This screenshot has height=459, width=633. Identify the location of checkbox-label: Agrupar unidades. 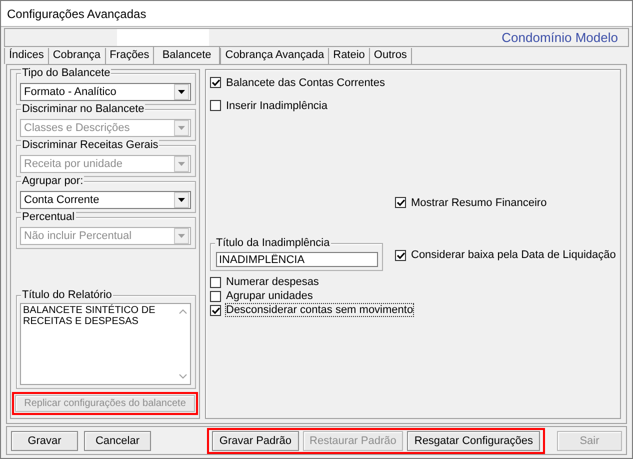
(269, 296).